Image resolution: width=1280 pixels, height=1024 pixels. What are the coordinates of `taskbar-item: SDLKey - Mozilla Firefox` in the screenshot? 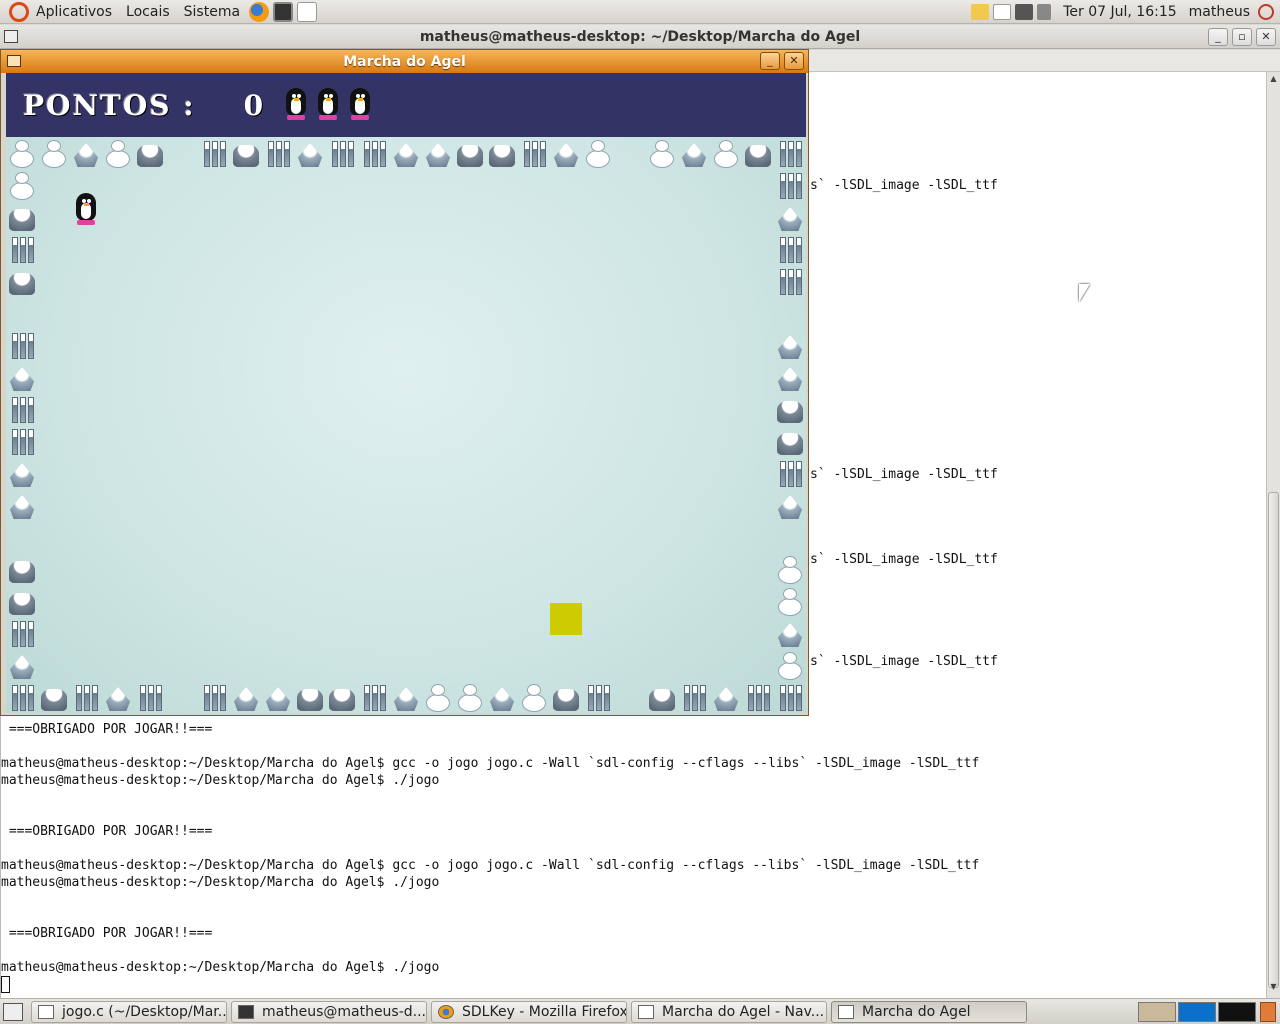 It's located at (529, 1011).